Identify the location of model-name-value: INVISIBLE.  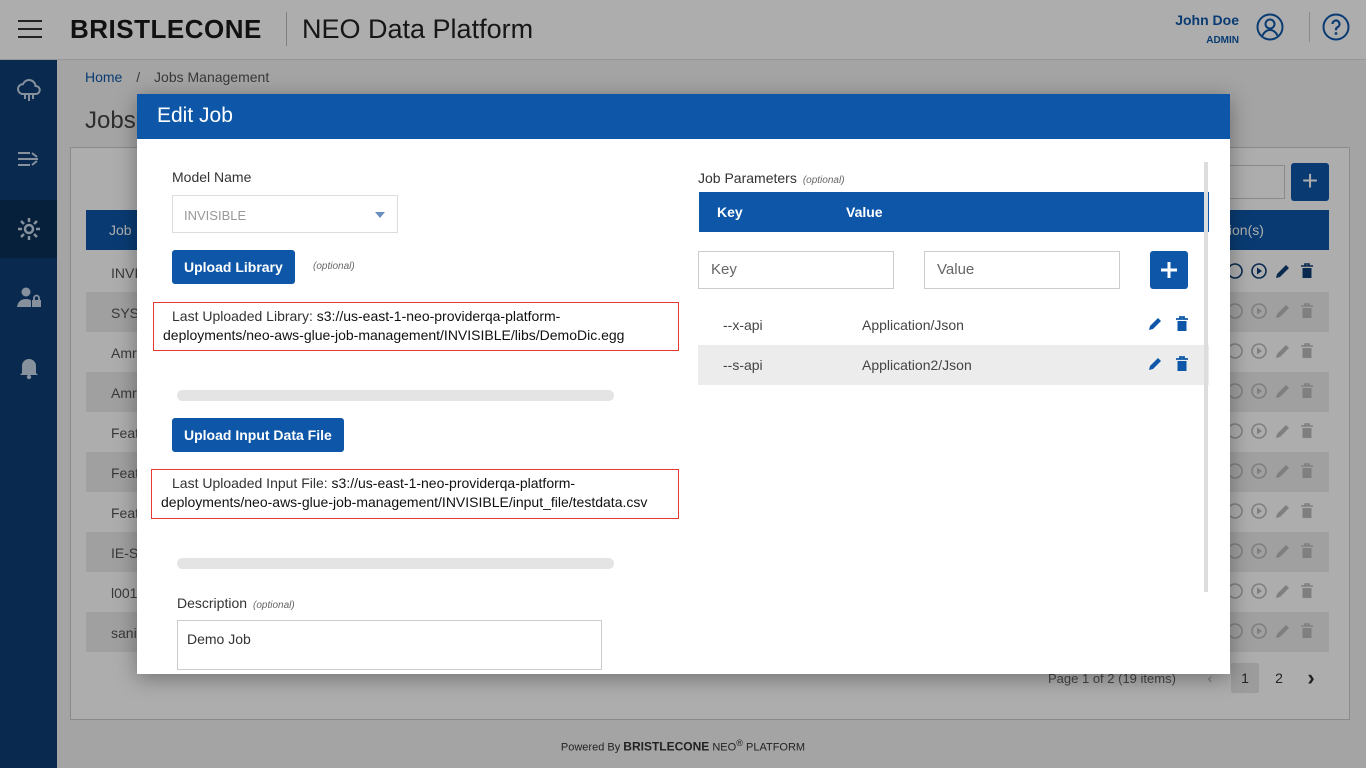
(215, 215).